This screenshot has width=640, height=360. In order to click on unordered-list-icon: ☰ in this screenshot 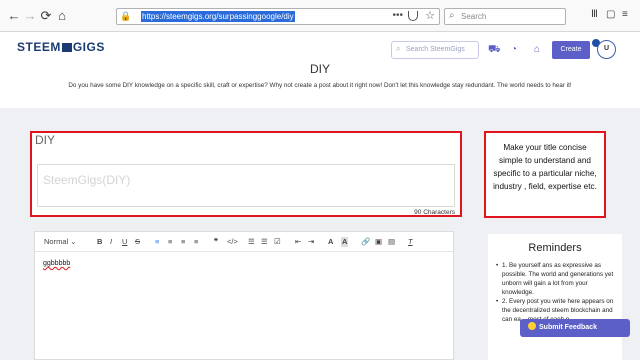, I will do `click(264, 242)`.